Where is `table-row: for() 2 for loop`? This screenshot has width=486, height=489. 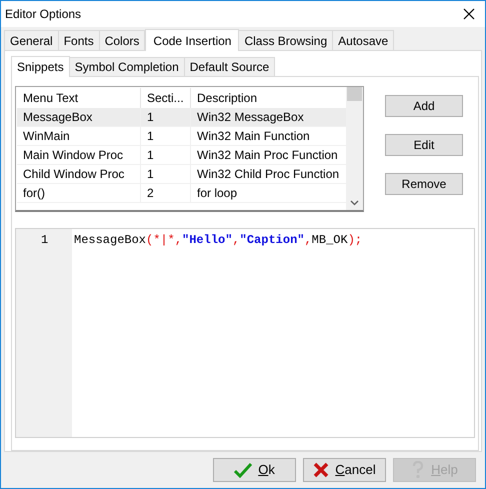 table-row: for() 2 for loop is located at coordinates (181, 193).